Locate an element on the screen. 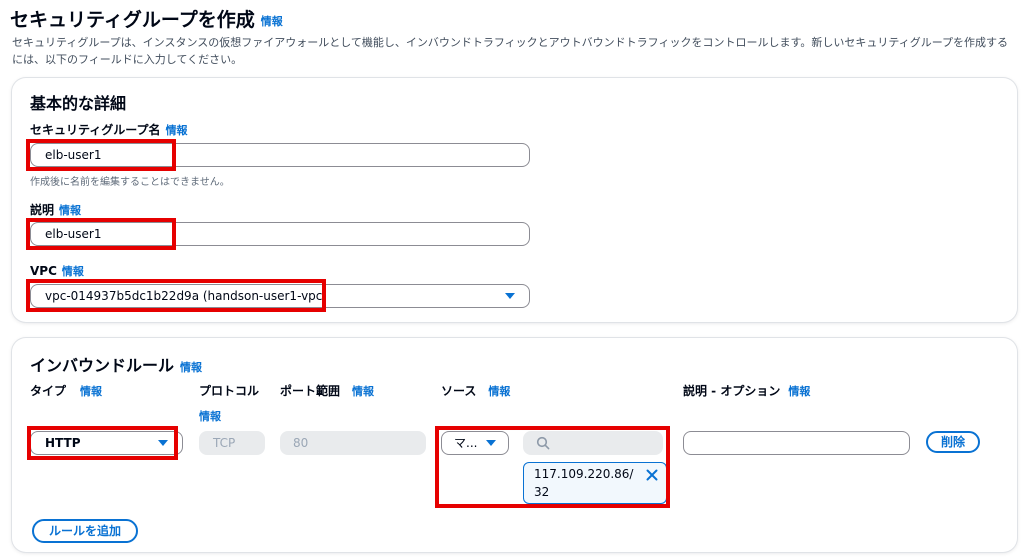 Image resolution: width=1024 pixels, height=560 pixels. col-type-info-link: 情報 is located at coordinates (91, 391).